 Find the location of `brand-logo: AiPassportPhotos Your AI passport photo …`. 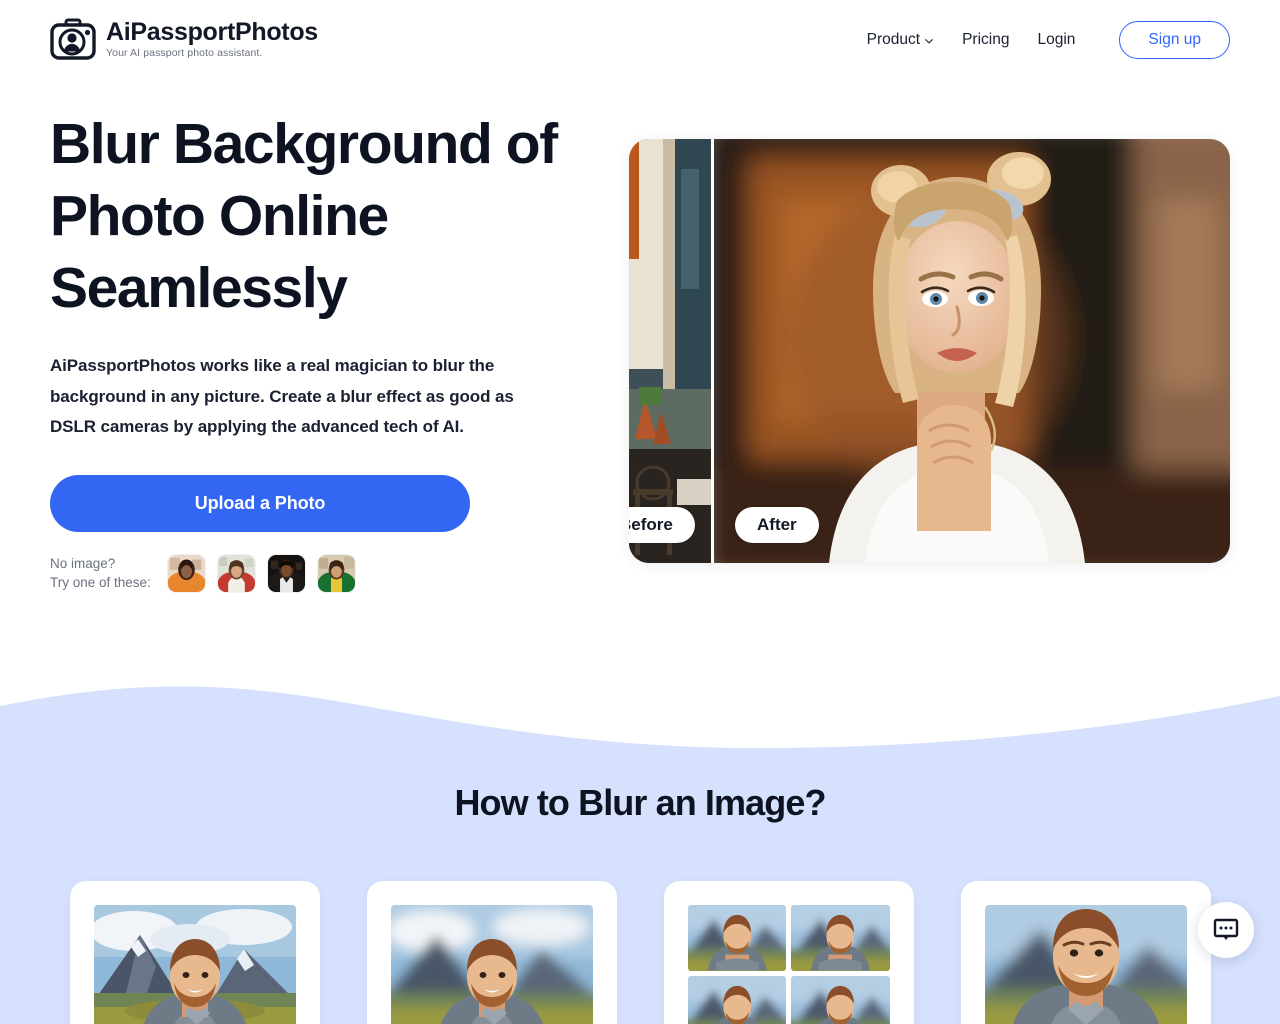

brand-logo: AiPassportPhotos Your AI passport photo … is located at coordinates (184, 40).